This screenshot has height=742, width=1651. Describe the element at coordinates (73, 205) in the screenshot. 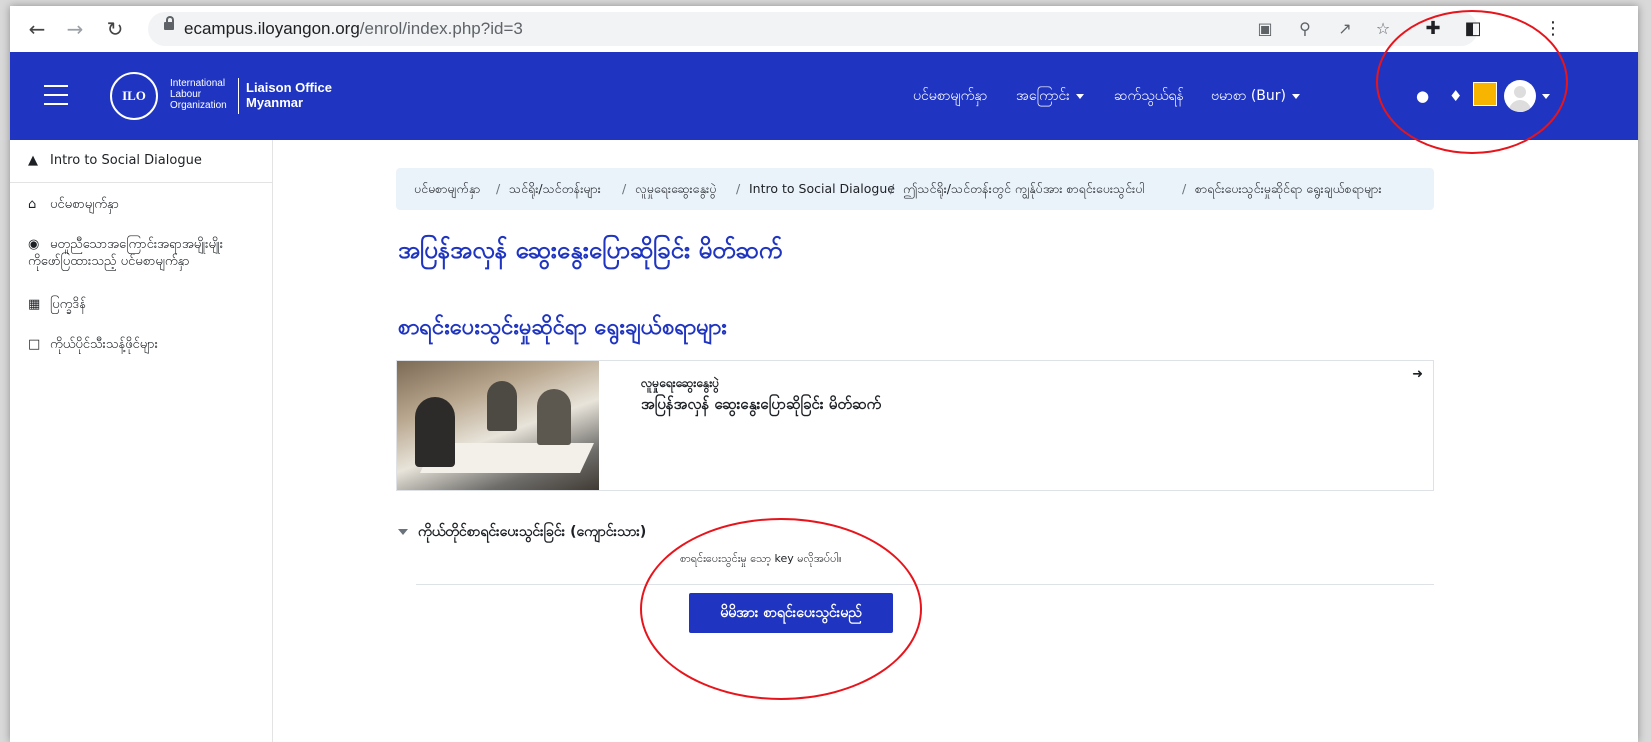

I see `sidebar-item-home: ⌂ ပင်မစာမျက်နှာ` at that location.